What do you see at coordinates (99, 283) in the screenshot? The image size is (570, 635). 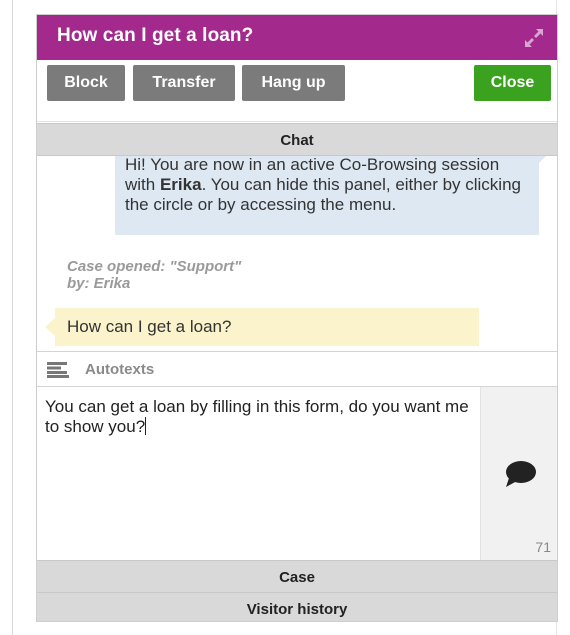 I see `case-note-line-2: by: Erika` at bounding box center [99, 283].